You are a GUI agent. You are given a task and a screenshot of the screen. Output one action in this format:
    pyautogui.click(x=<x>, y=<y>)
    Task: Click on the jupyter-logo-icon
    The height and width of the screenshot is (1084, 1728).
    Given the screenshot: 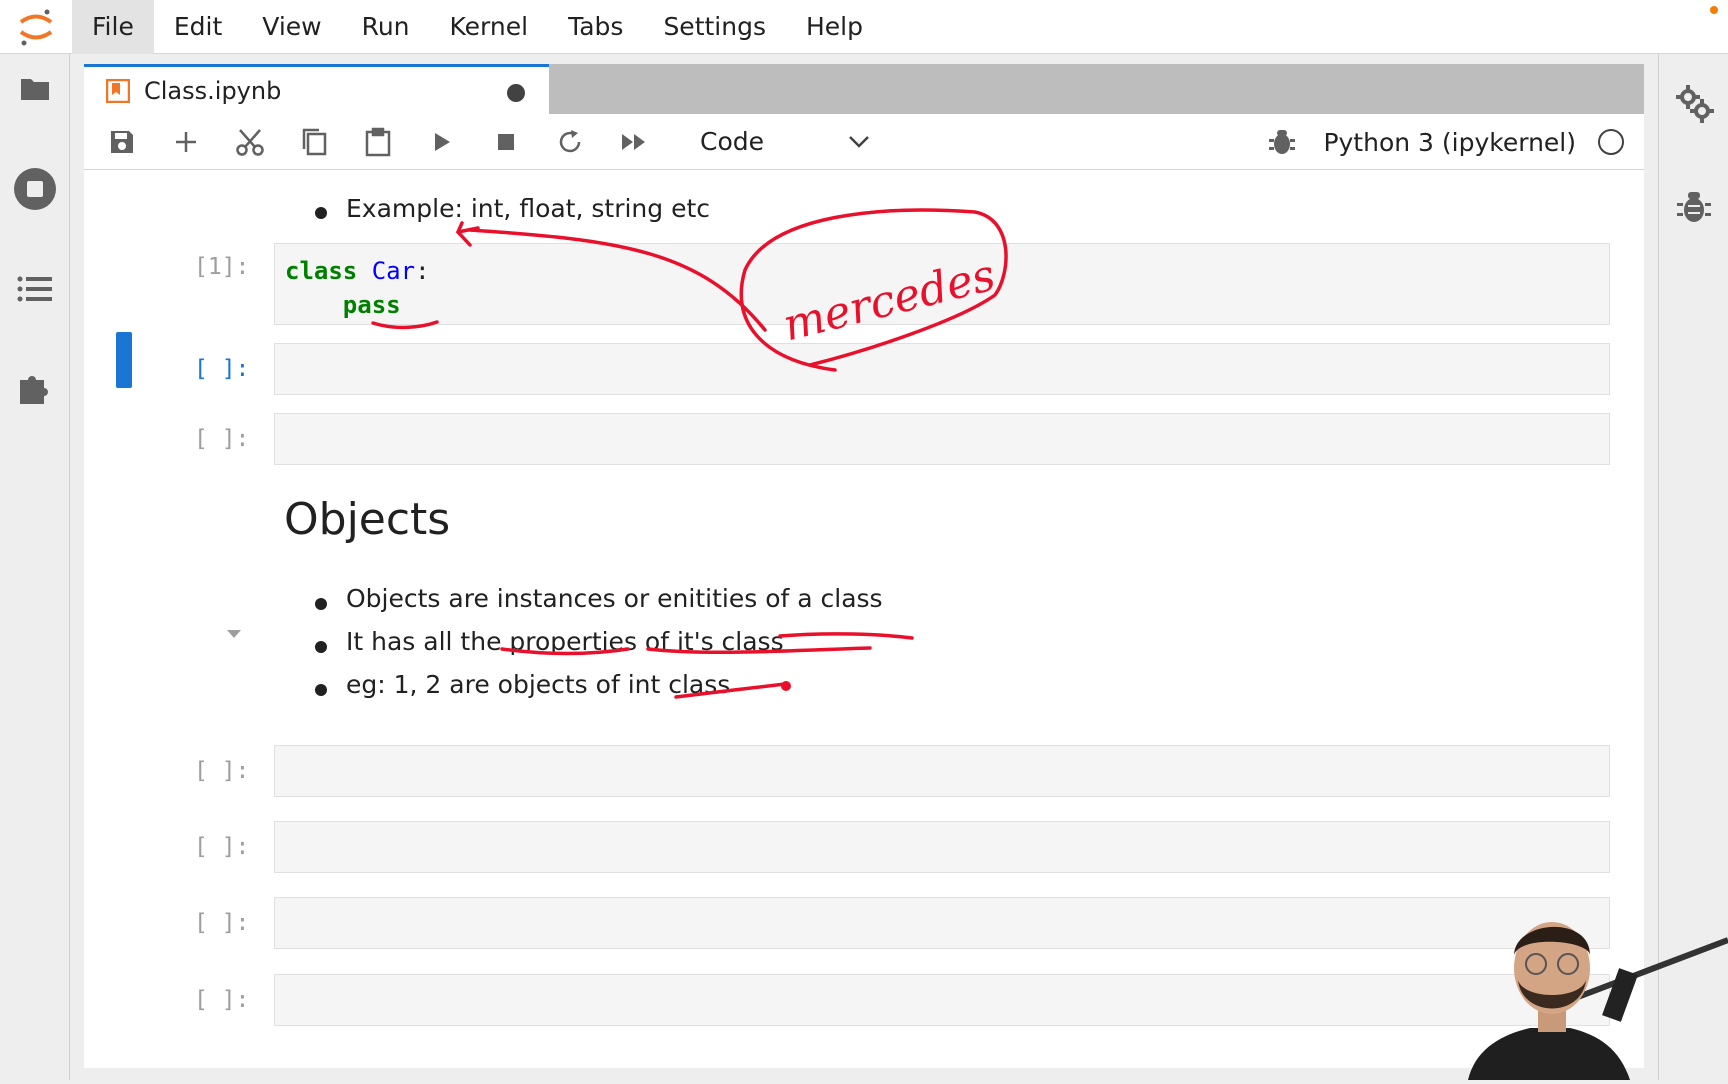 What is the action you would take?
    pyautogui.click(x=36, y=27)
    